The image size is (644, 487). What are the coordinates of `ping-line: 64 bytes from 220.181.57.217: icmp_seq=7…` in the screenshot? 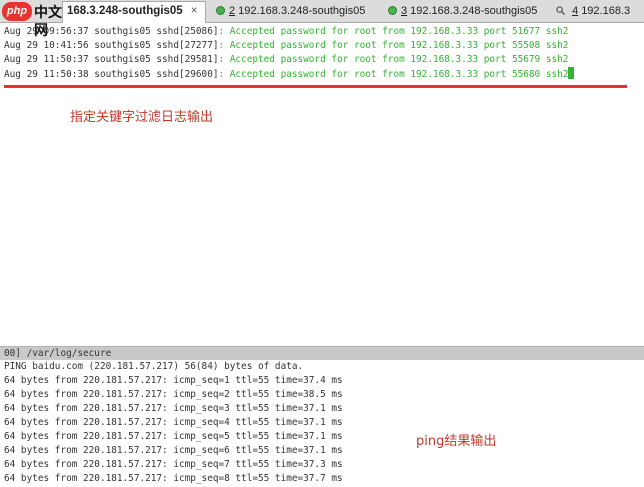 It's located at (173, 464).